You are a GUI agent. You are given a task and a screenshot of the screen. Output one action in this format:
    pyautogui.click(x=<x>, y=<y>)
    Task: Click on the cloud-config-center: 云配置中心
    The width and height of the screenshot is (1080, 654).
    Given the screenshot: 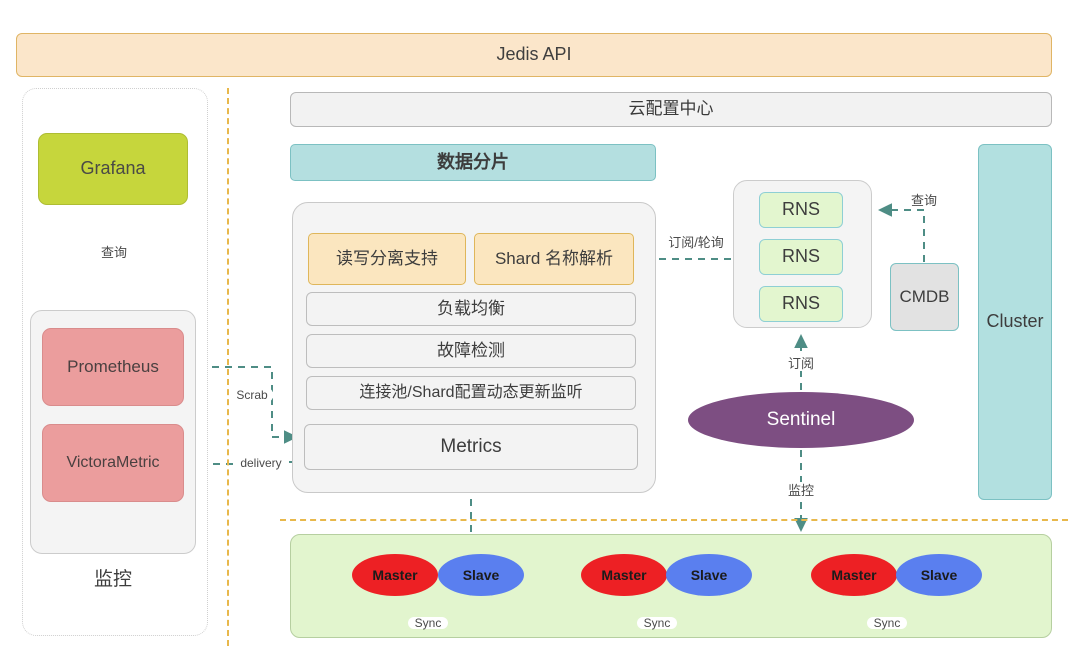 What is the action you would take?
    pyautogui.click(x=671, y=109)
    